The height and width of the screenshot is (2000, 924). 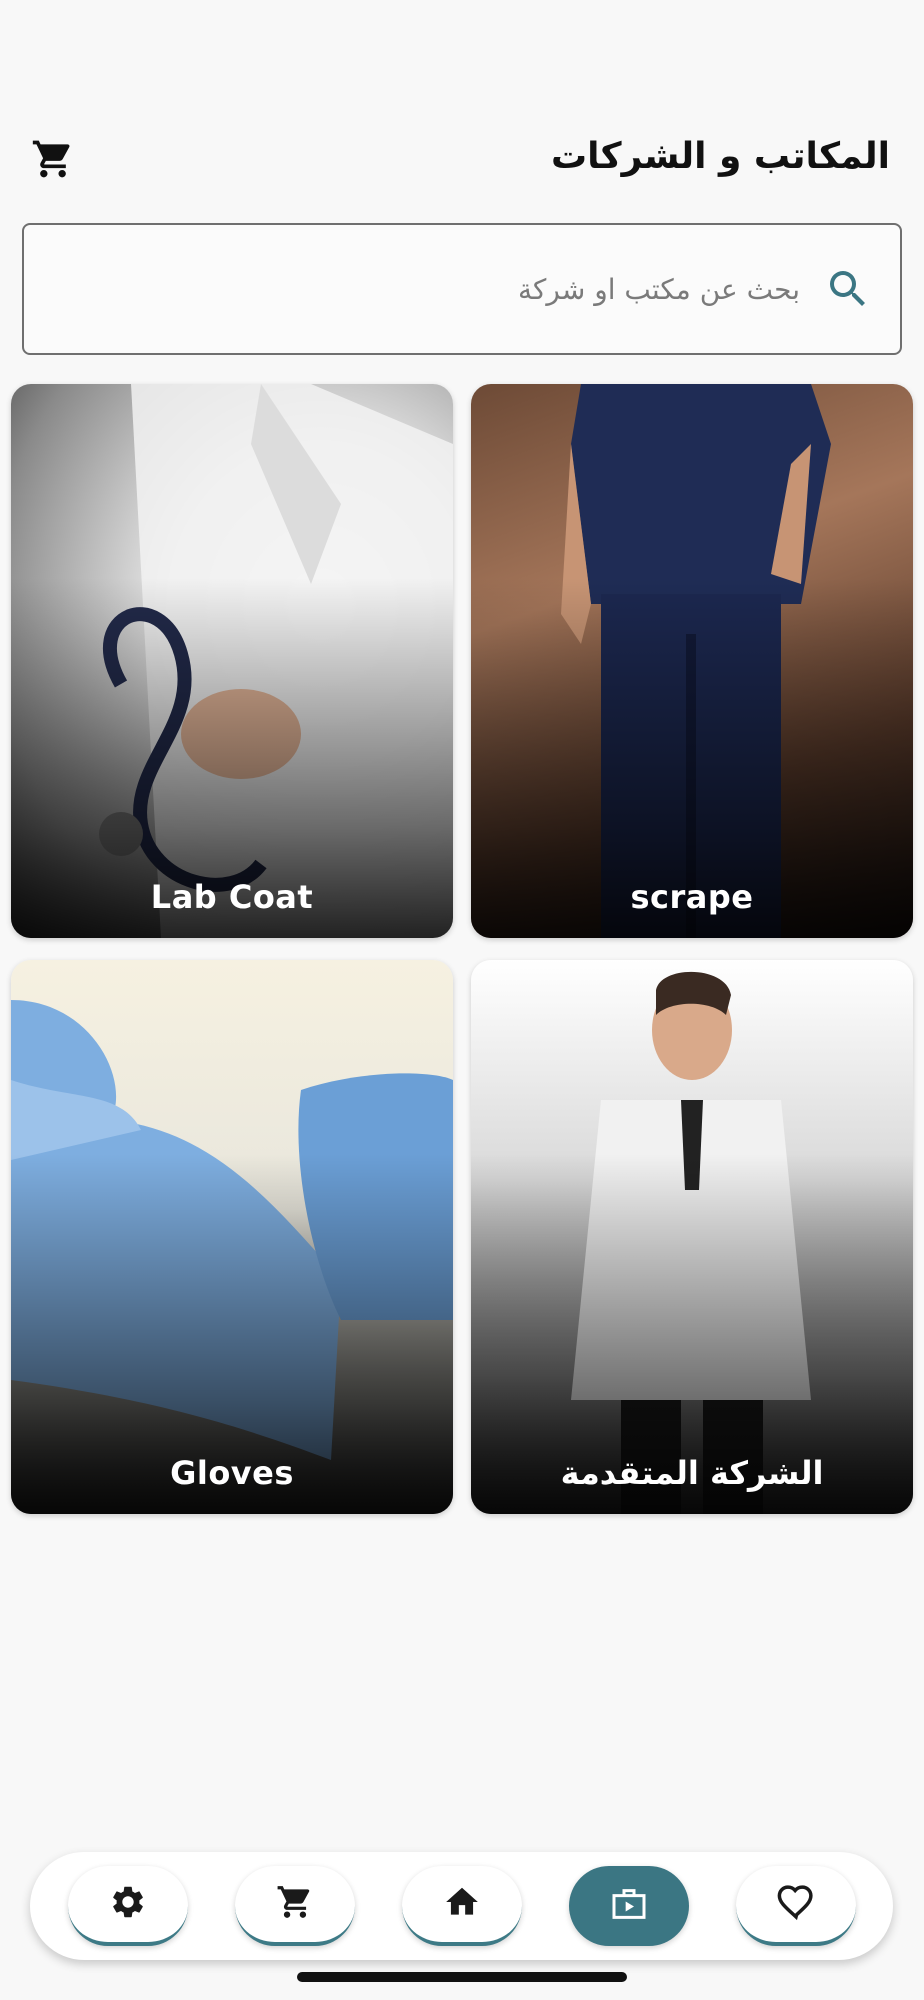 I want to click on page-title: المكاتب و الشركات, so click(x=720, y=156).